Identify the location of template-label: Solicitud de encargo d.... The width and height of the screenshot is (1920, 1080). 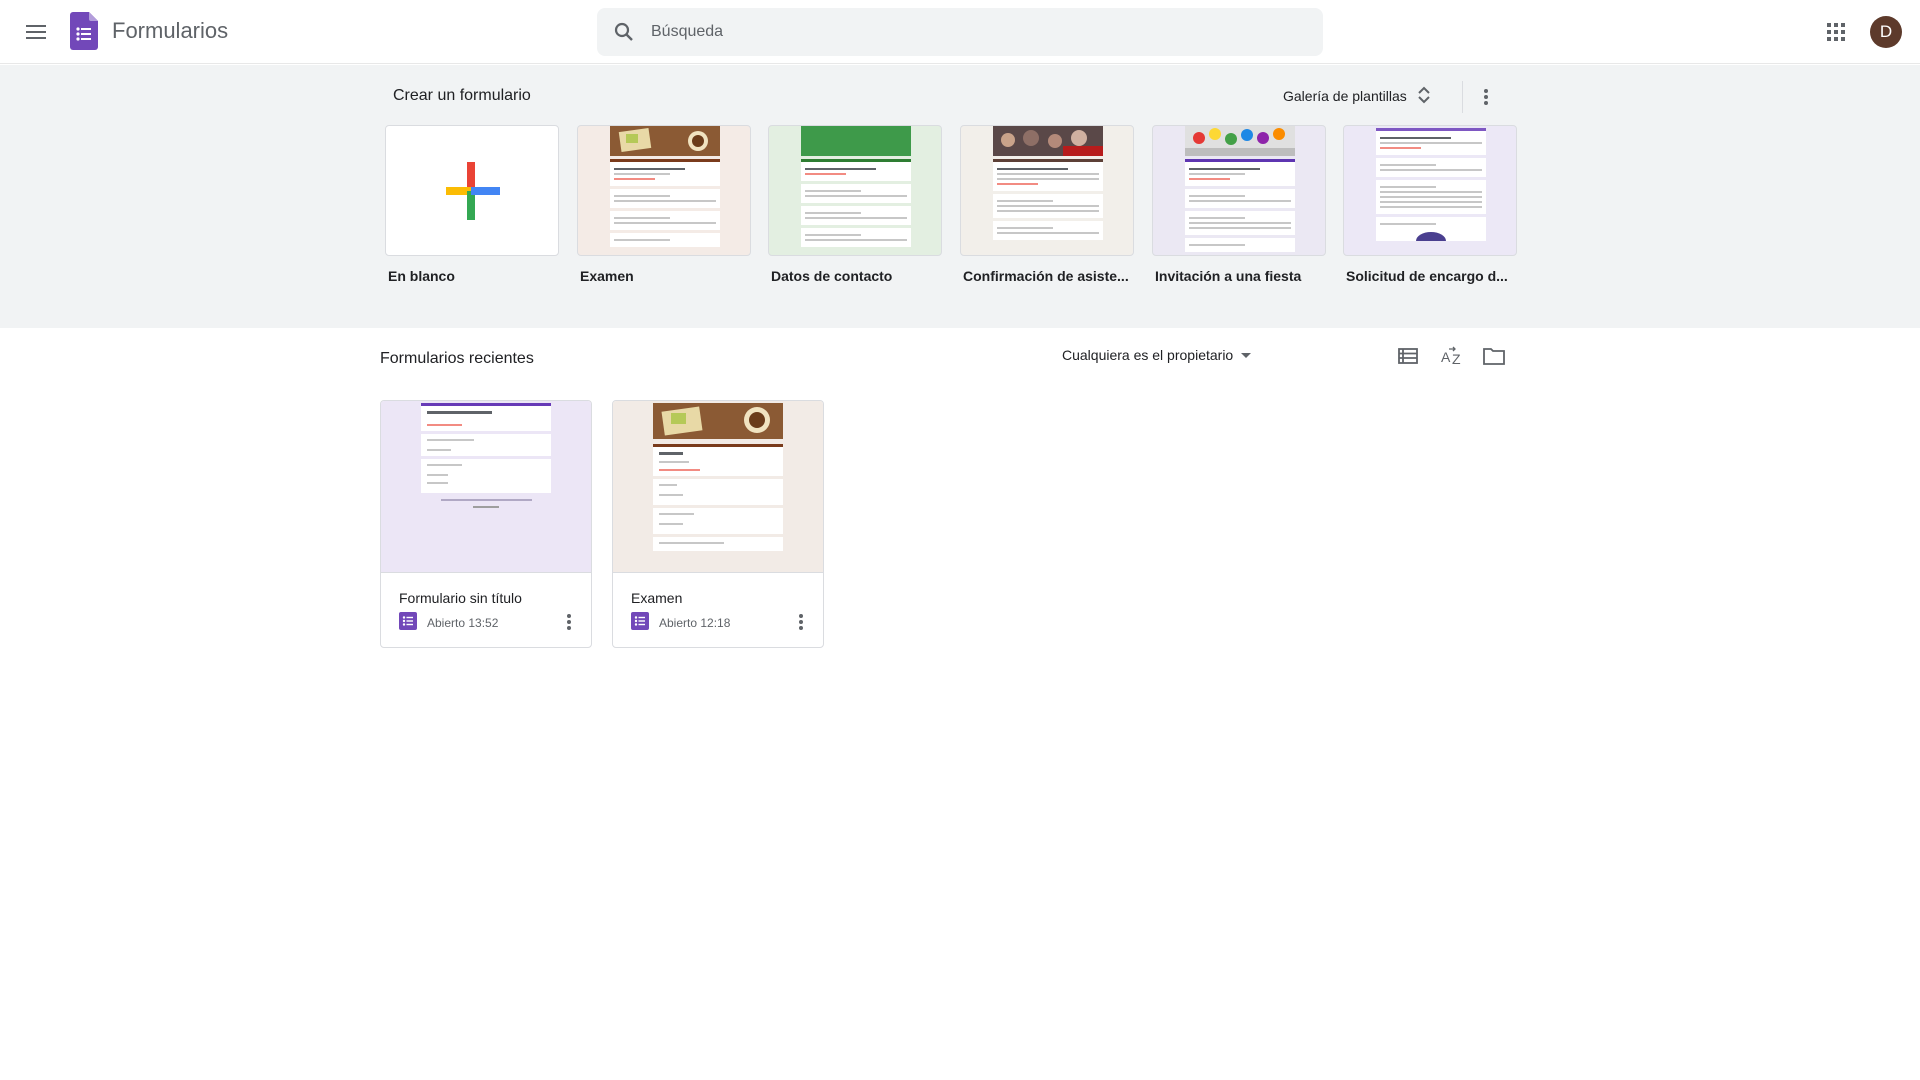
(1427, 276).